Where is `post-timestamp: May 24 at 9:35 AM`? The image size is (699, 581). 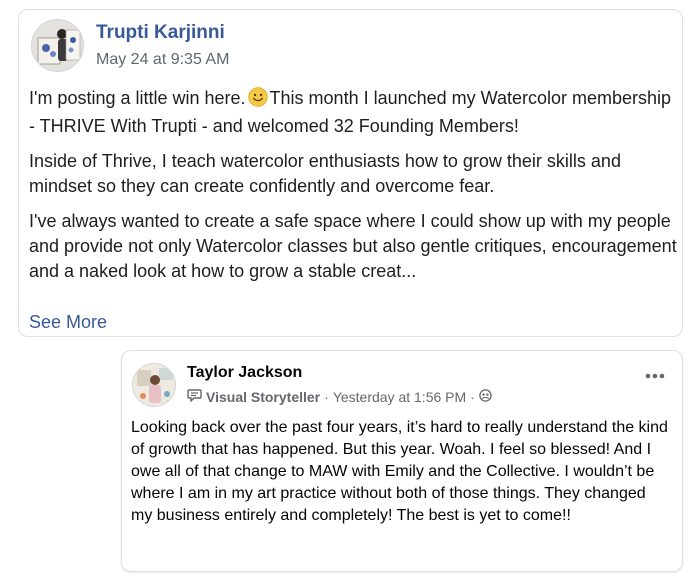 post-timestamp: May 24 at 9:35 AM is located at coordinates (162, 60).